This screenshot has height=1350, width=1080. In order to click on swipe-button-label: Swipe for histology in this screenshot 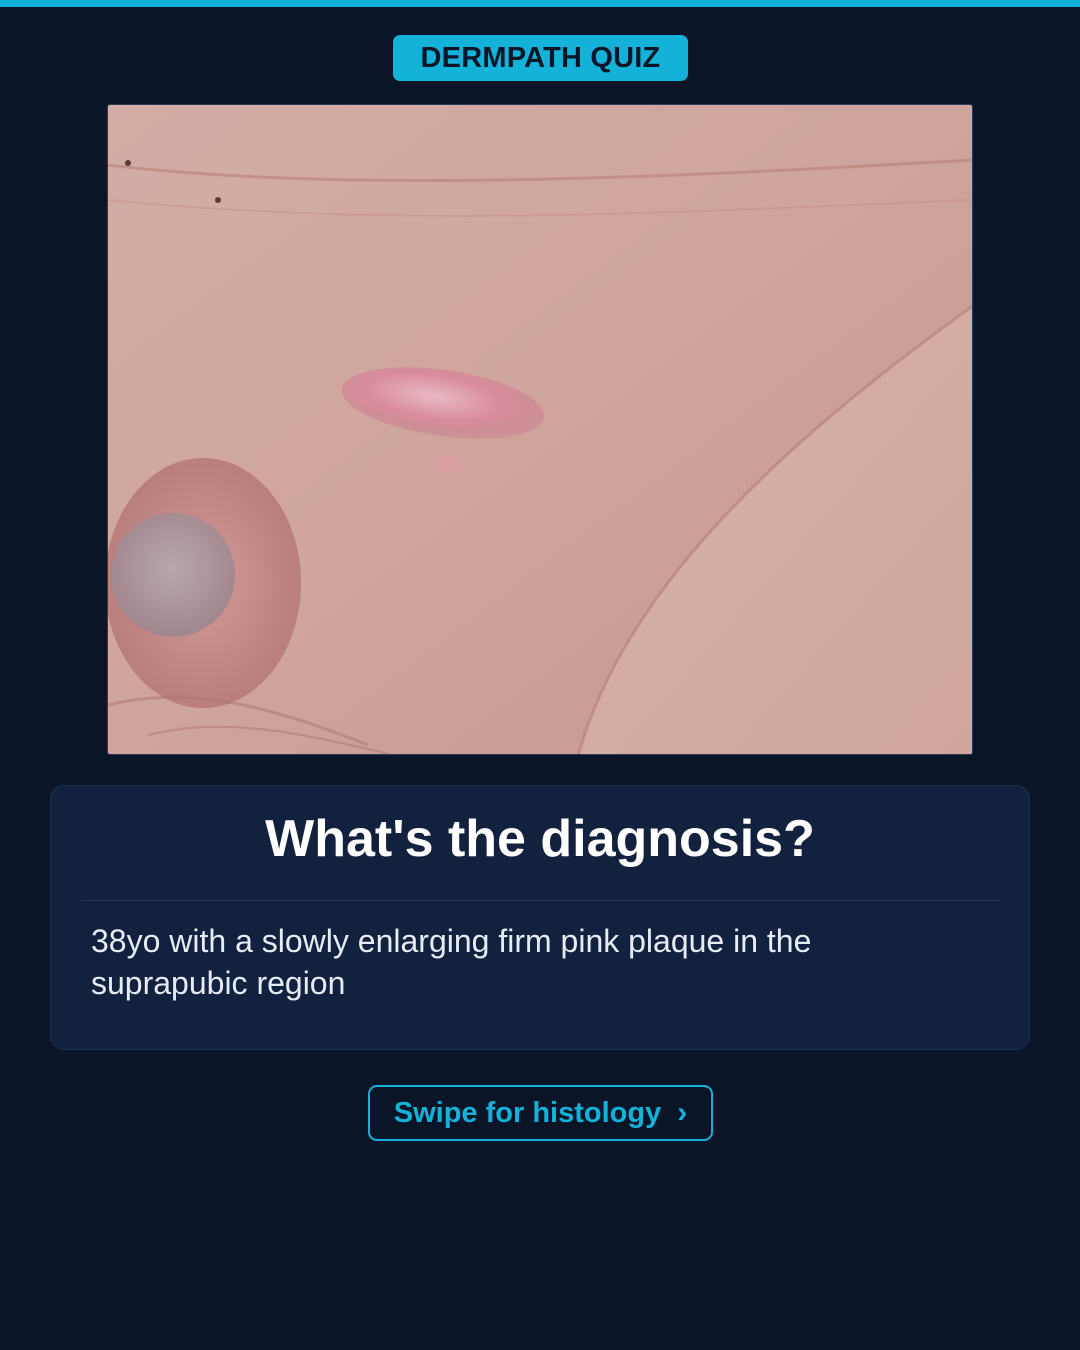, I will do `click(527, 1112)`.